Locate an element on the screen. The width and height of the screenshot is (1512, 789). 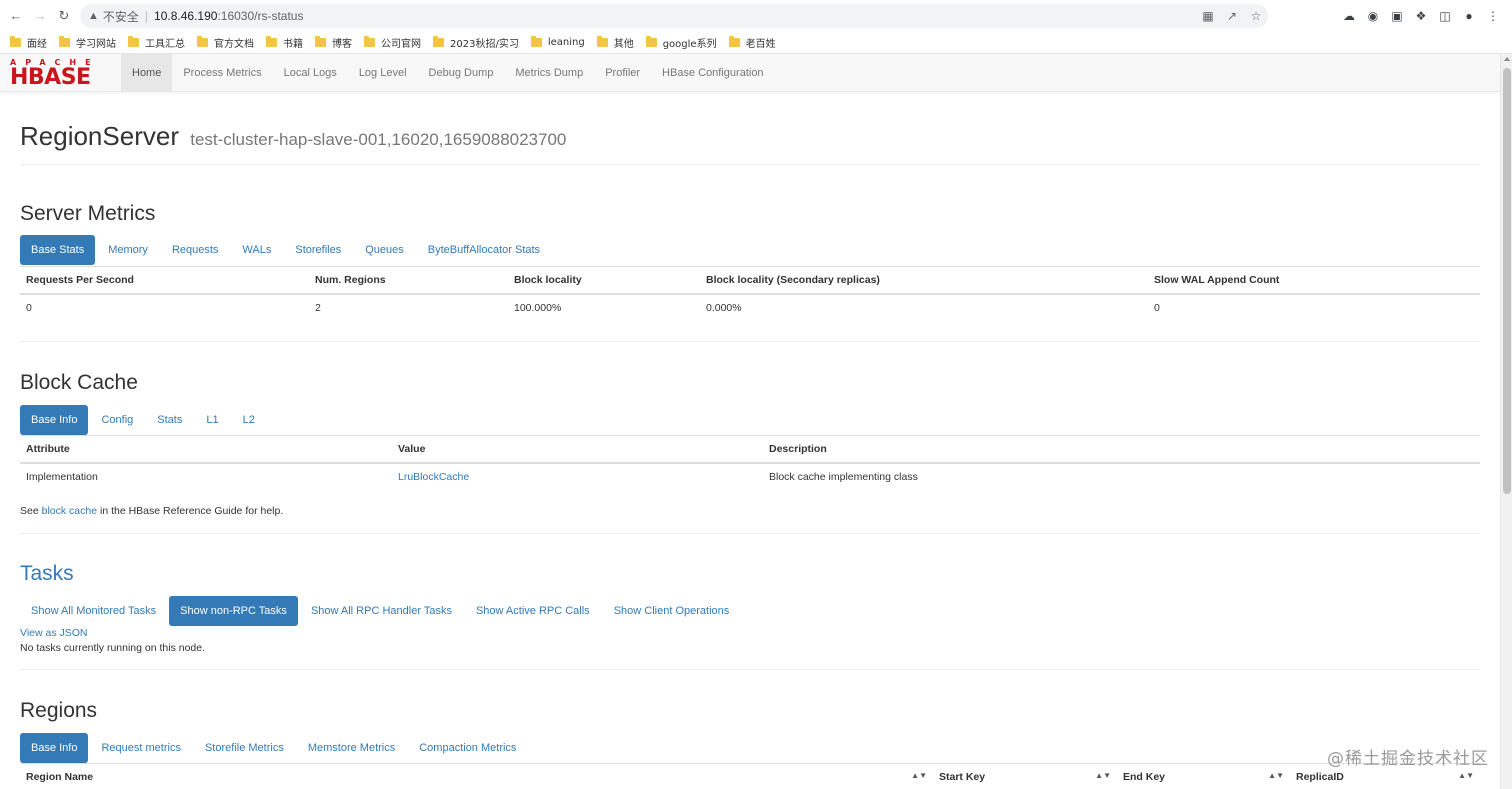
forward-icon: → is located at coordinates (40, 16).